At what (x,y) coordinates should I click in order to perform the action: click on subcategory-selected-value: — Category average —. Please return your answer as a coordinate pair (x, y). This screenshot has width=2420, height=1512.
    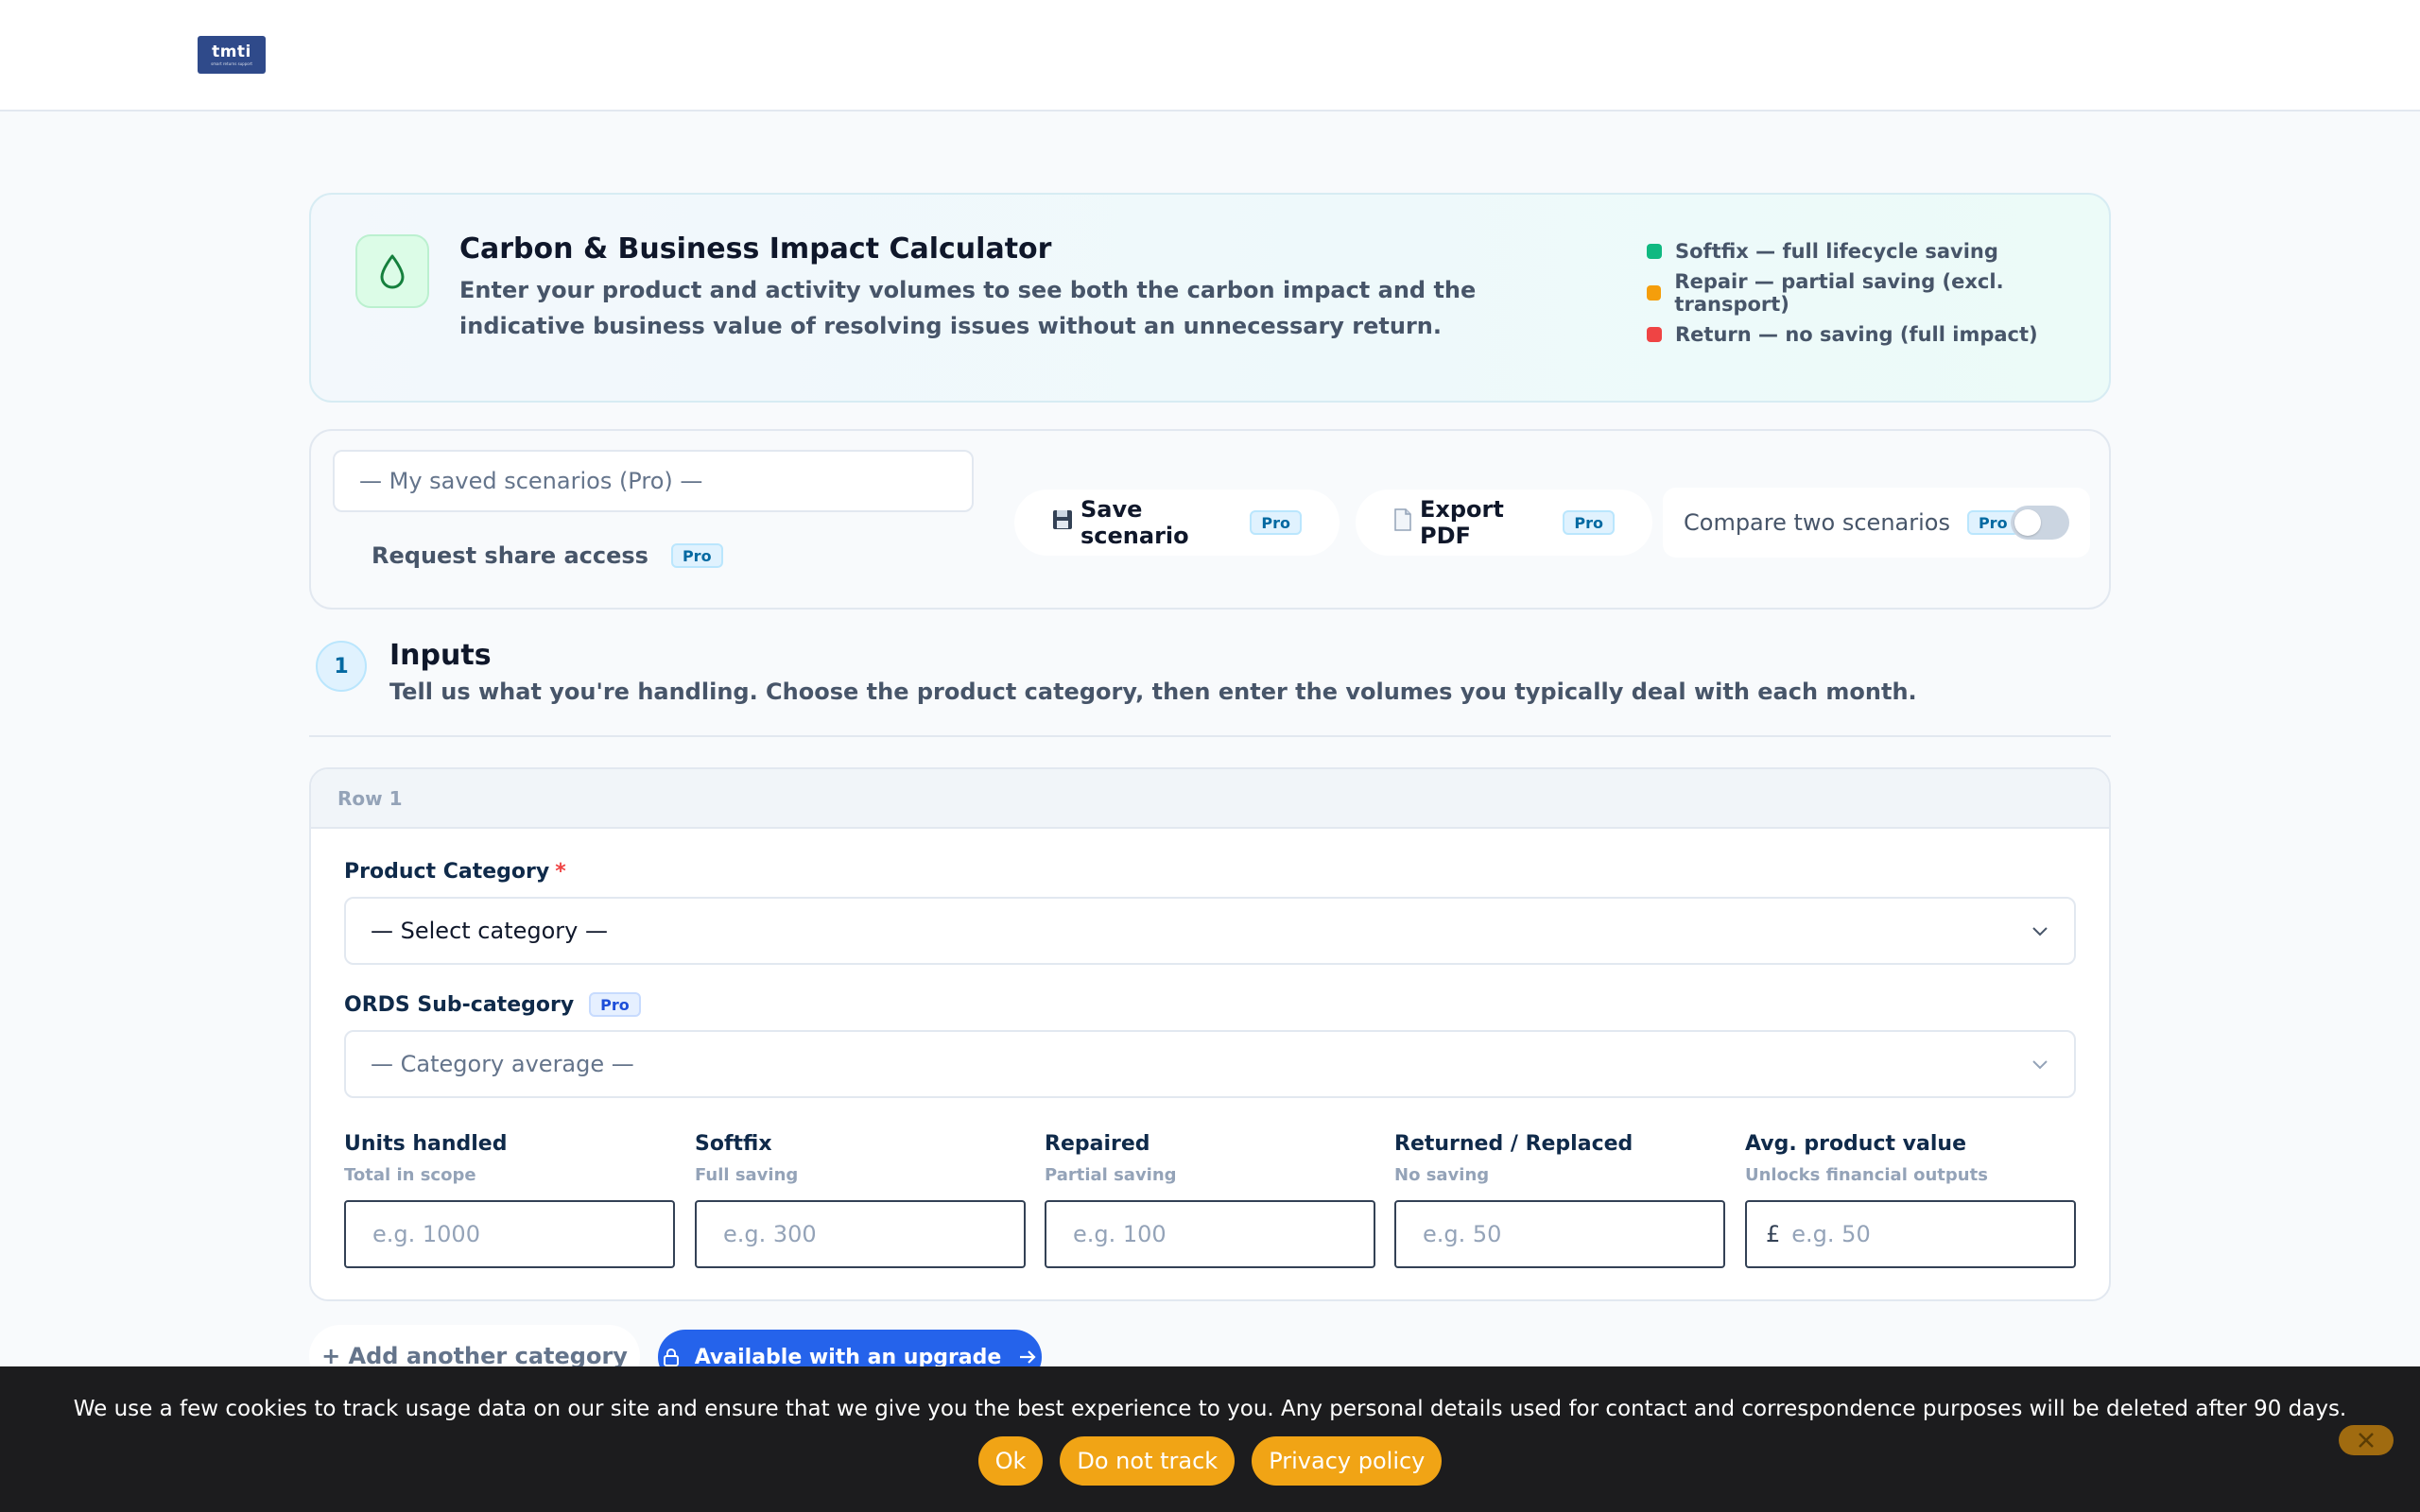
    Looking at the image, I should click on (502, 1064).